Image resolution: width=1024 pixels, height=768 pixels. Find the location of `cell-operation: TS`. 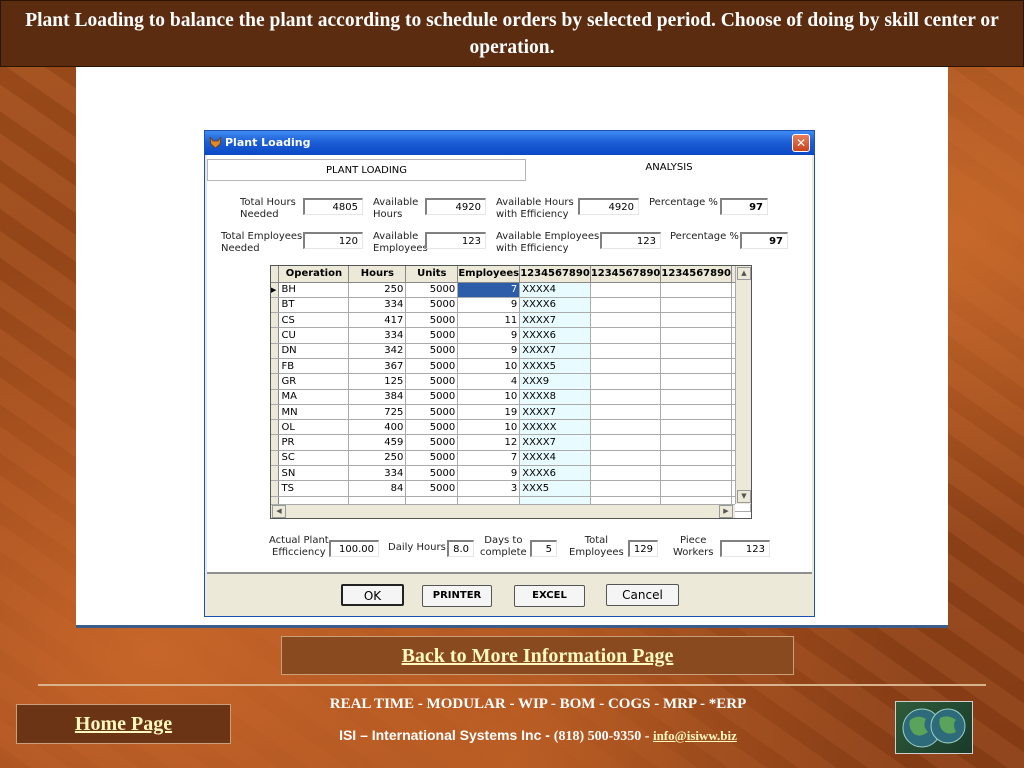

cell-operation: TS is located at coordinates (314, 488).